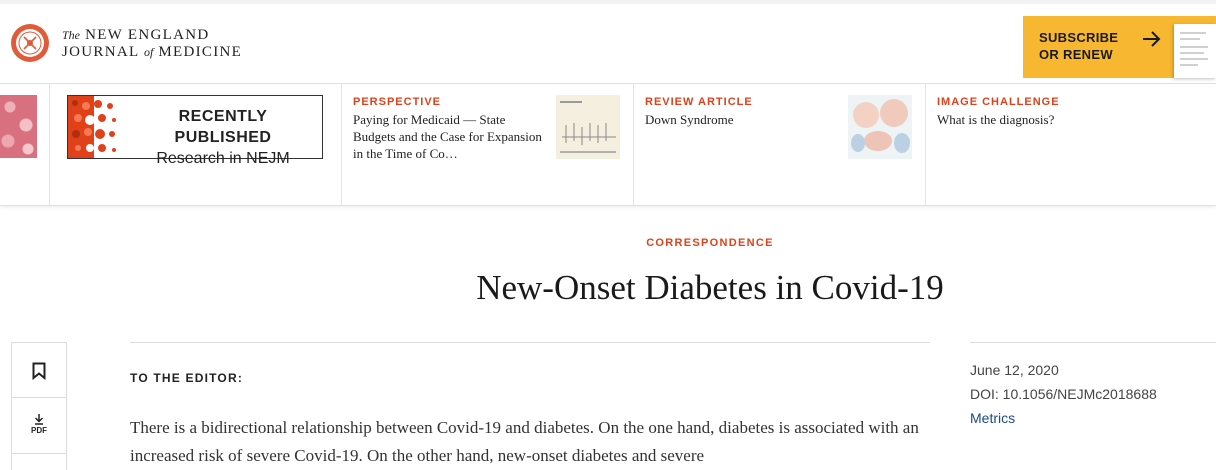 The height and width of the screenshot is (470, 1216). What do you see at coordinates (998, 102) in the screenshot?
I see `card-kicker: IMAGE CHALLENGE` at bounding box center [998, 102].